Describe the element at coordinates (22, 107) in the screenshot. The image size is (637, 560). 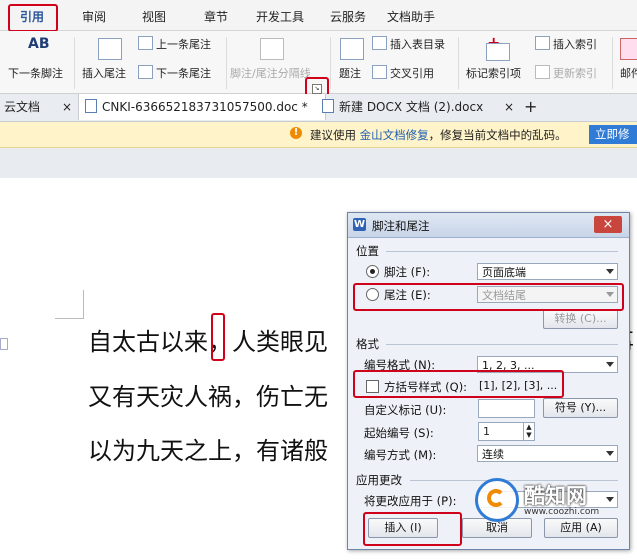
I see `tab-cloud-docs: 云文档` at that location.